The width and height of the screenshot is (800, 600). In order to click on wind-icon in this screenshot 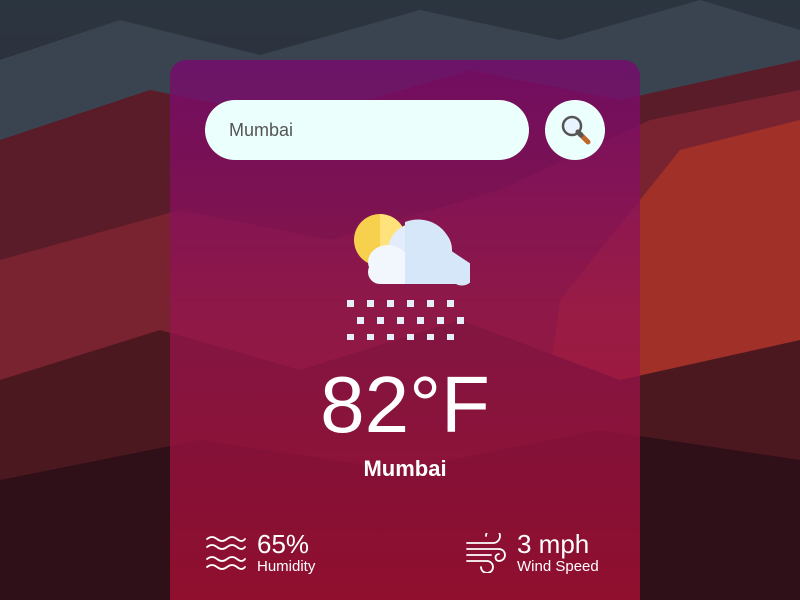, I will do `click(486, 553)`.